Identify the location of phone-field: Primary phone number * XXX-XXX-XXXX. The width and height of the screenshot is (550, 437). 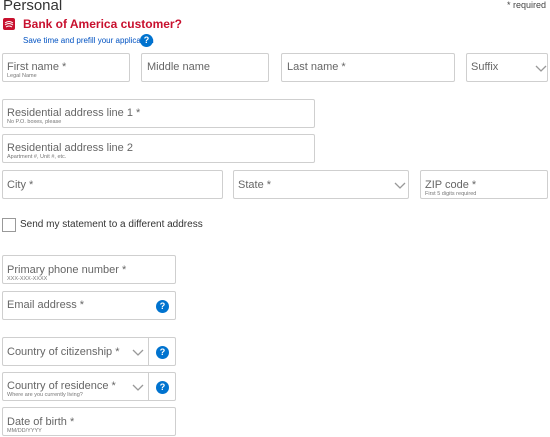
(89, 269).